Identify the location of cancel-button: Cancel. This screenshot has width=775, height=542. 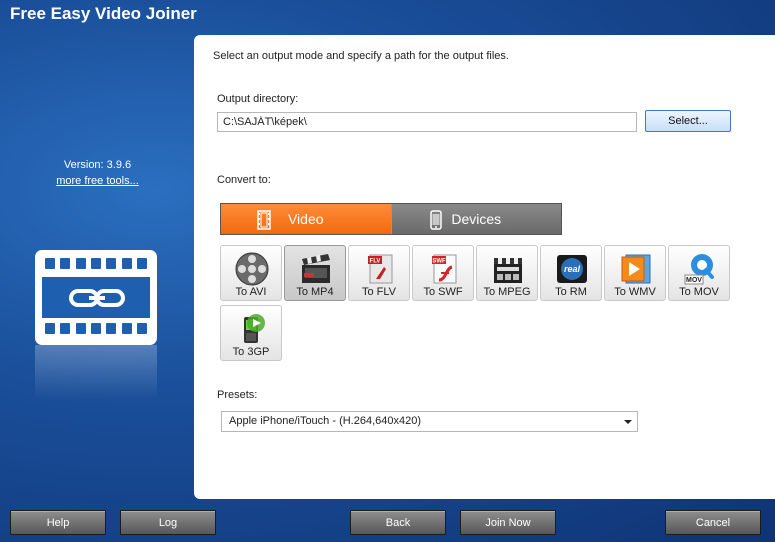
(713, 522).